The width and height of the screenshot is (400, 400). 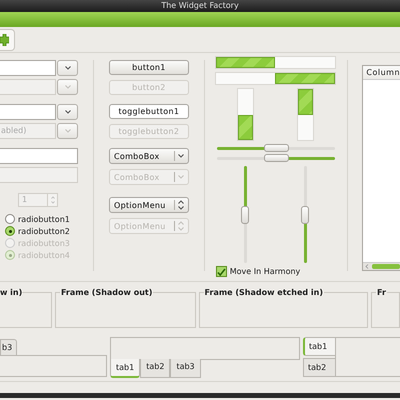 What do you see at coordinates (264, 292) in the screenshot?
I see `frame-label: Frame (Shadow etched in)` at bounding box center [264, 292].